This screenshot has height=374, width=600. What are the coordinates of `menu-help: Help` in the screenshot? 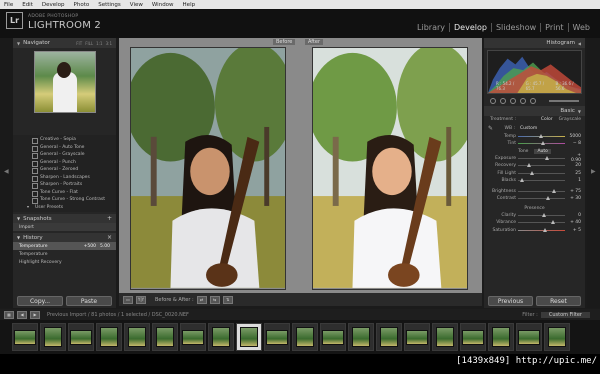 It's located at (189, 5).